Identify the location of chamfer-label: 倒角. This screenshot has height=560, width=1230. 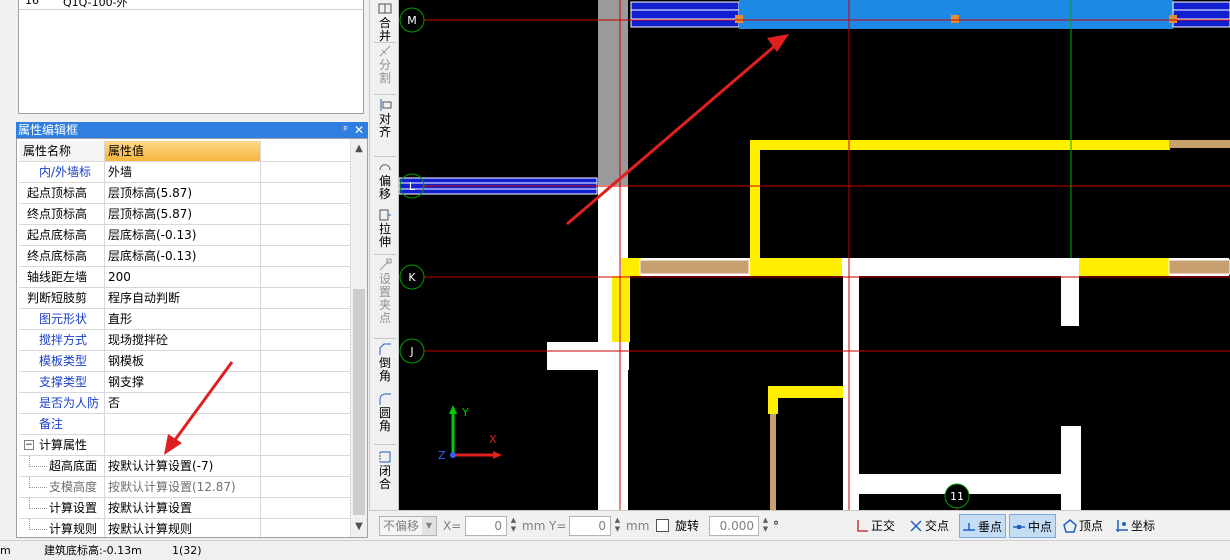
(384, 369).